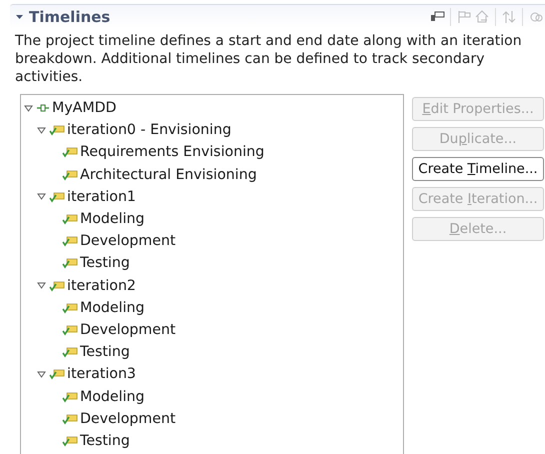 The image size is (545, 454). I want to click on tree-item: MyAMDD, so click(84, 108).